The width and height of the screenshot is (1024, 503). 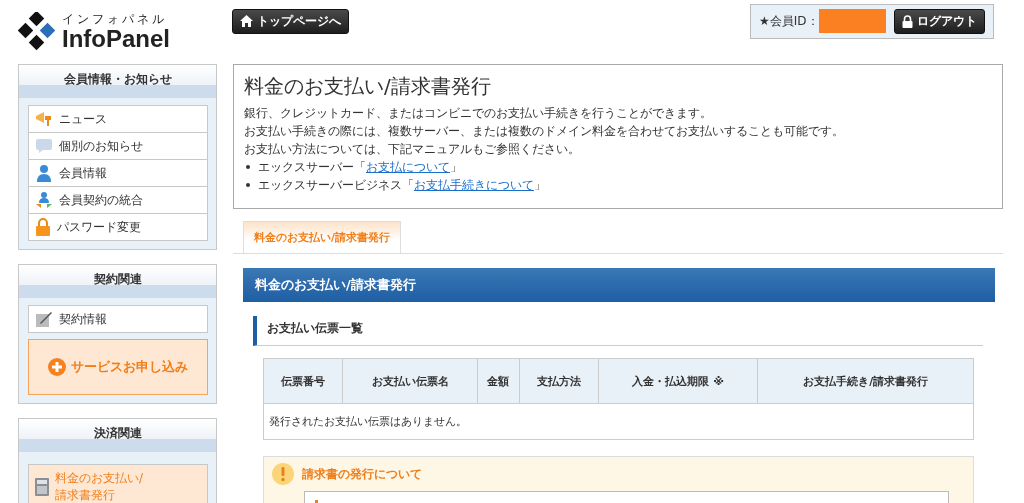 What do you see at coordinates (118, 146) in the screenshot?
I see `sidebar-item: 個別のお知らせ` at bounding box center [118, 146].